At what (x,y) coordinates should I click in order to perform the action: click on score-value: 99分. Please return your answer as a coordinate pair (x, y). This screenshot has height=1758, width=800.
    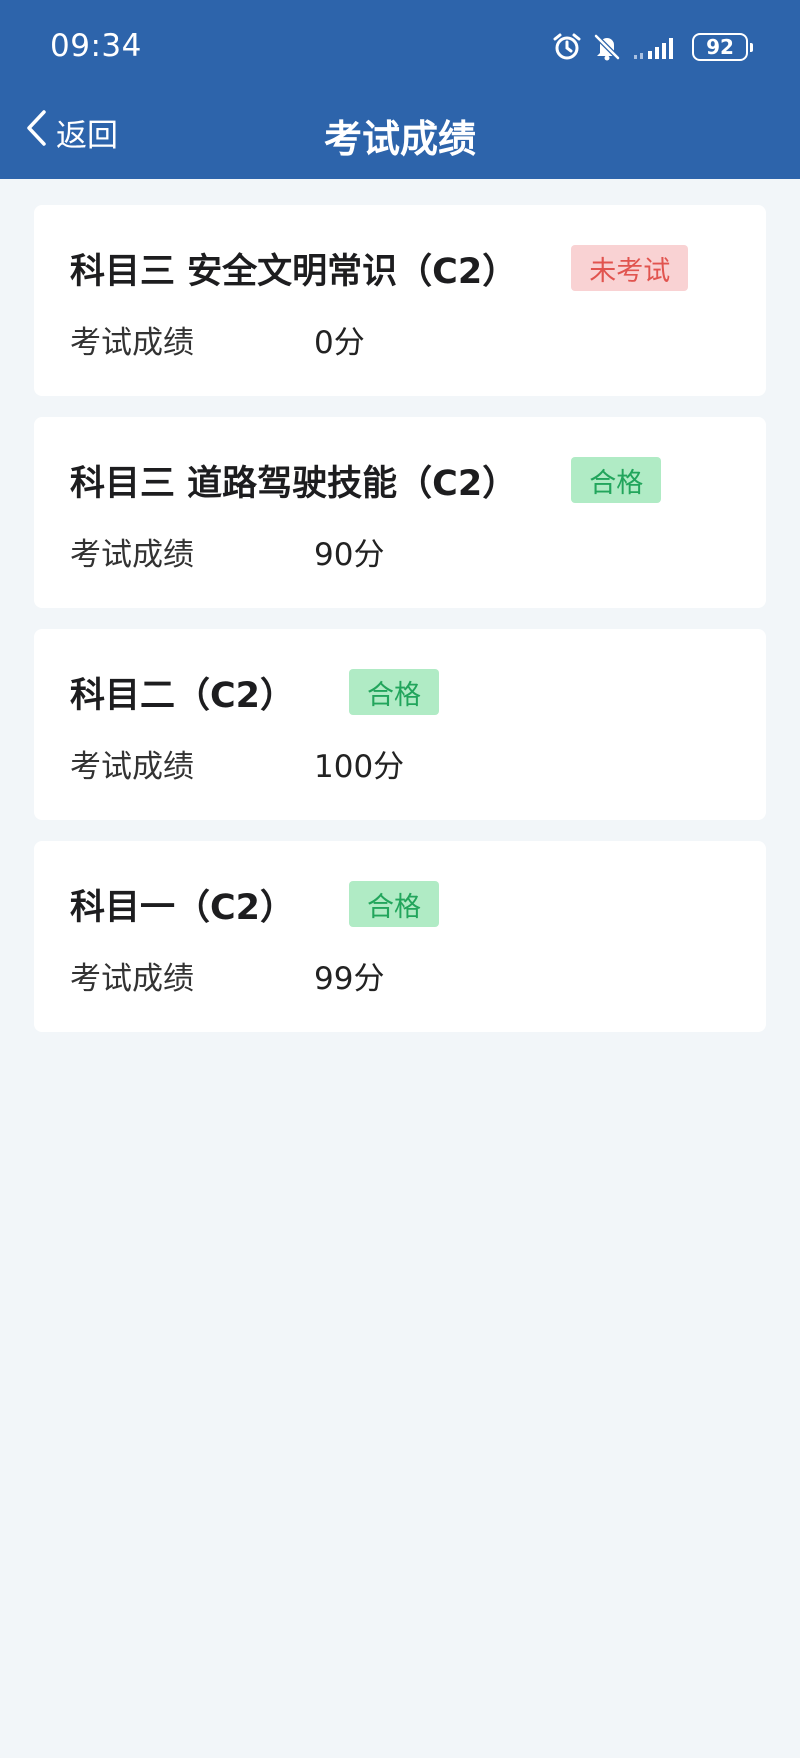
    Looking at the image, I should click on (349, 978).